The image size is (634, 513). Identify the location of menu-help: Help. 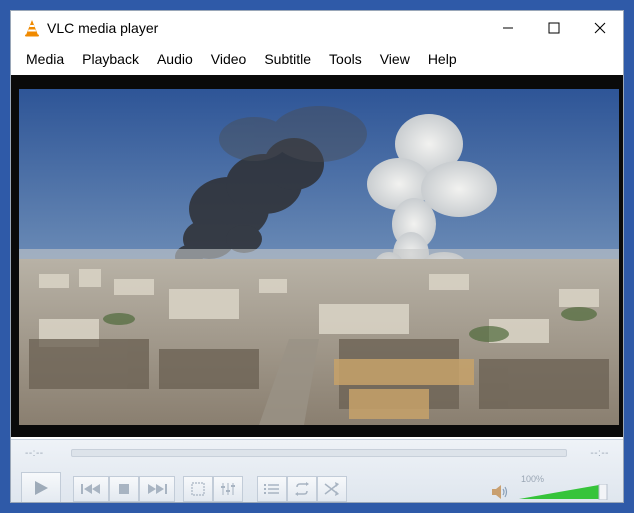
(442, 59).